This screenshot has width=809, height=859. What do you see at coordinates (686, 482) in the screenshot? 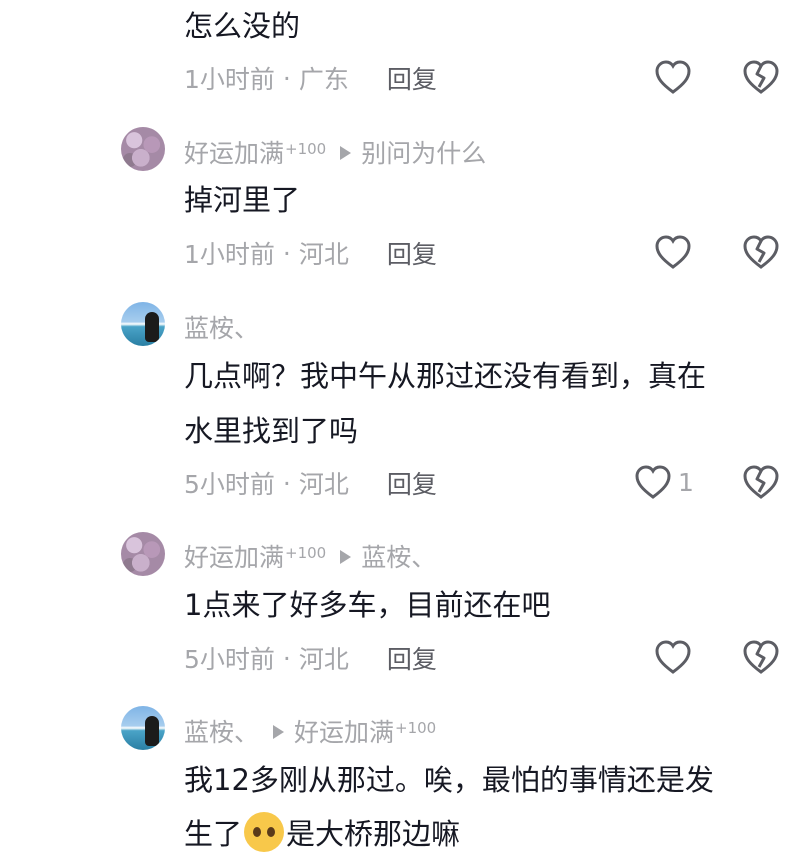
I see `like-count: 1` at bounding box center [686, 482].